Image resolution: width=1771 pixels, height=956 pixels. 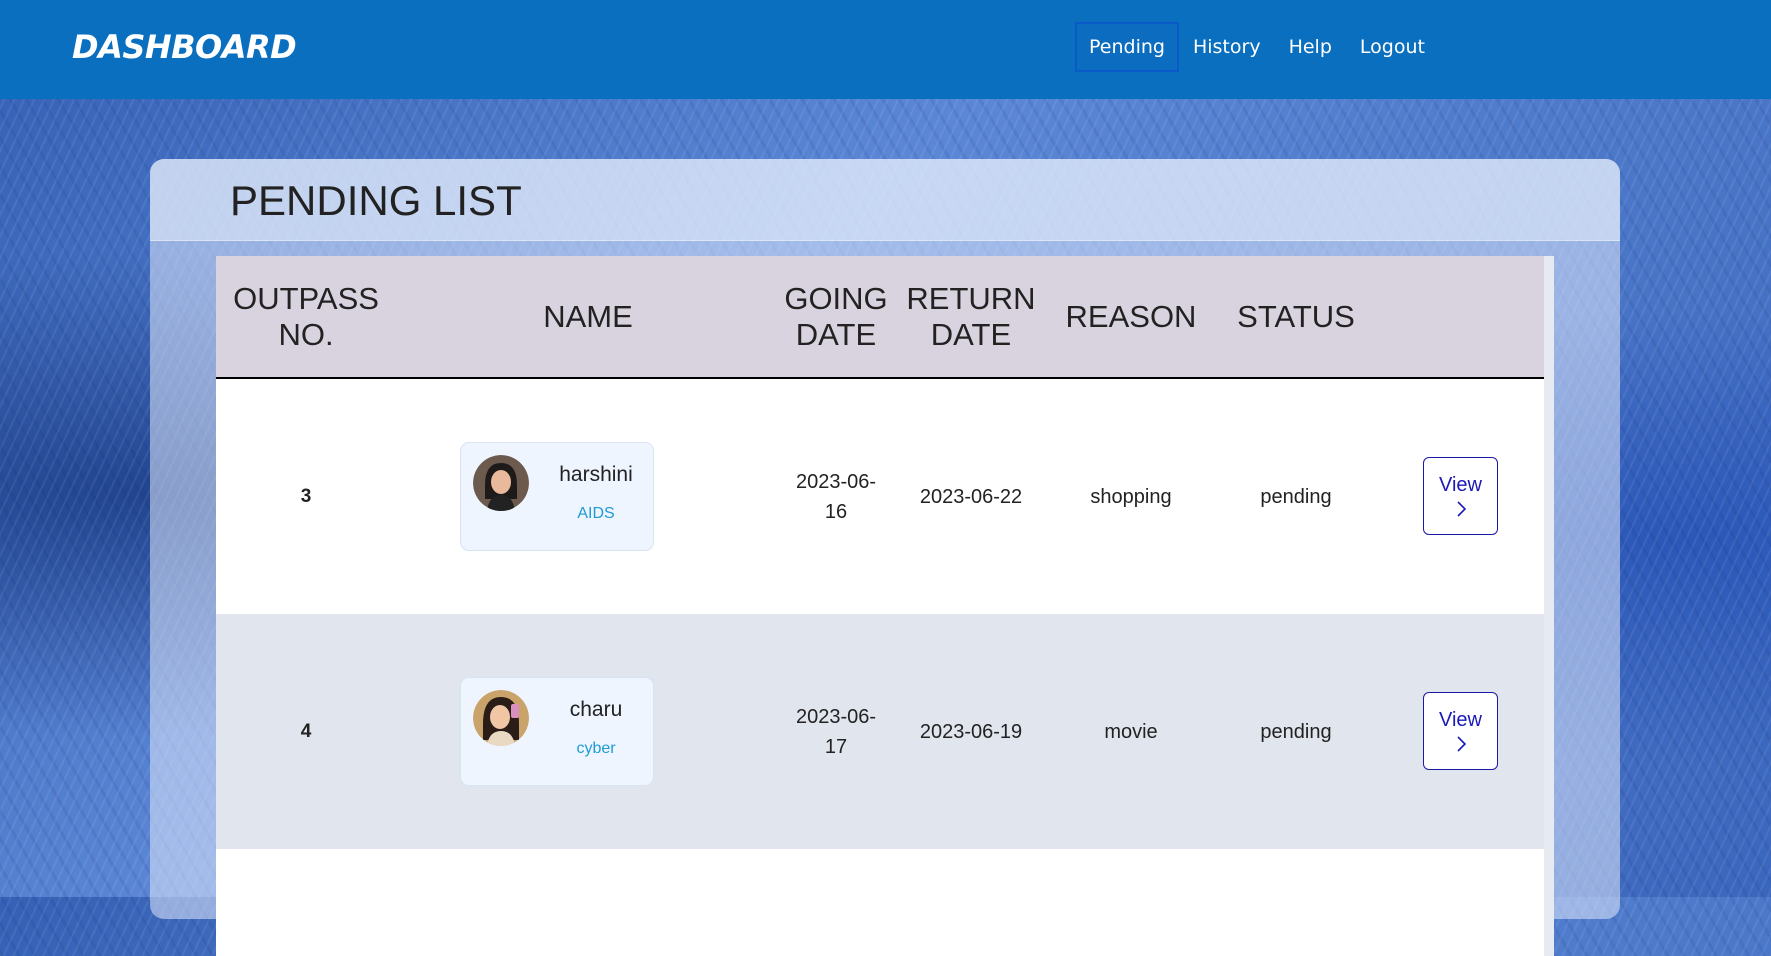 I want to click on reason-cell: shopping, so click(x=1131, y=496).